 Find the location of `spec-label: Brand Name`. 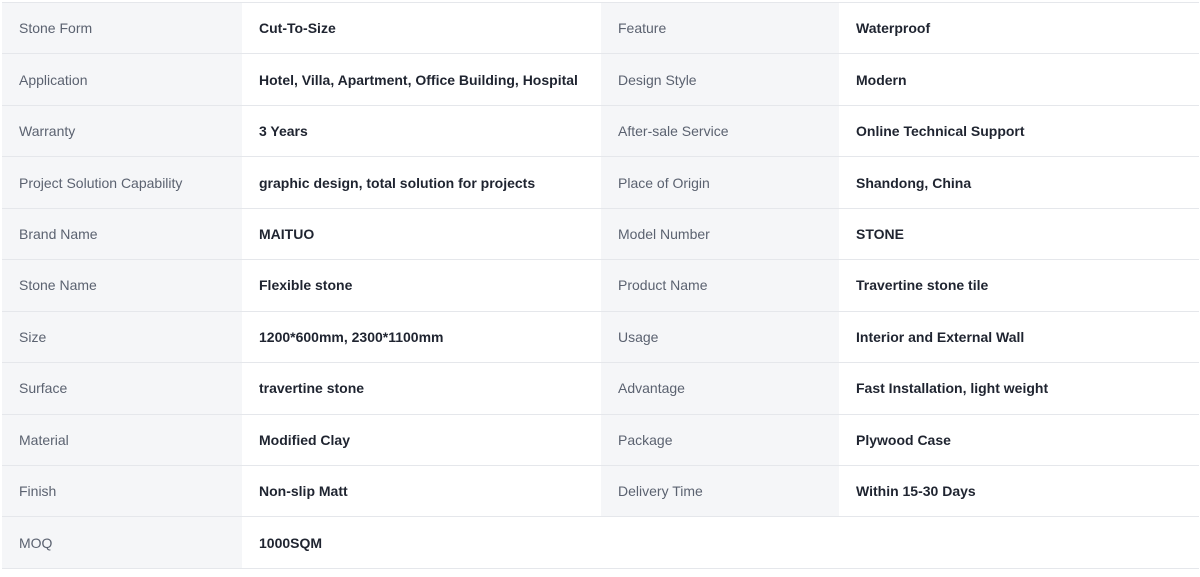

spec-label: Brand Name is located at coordinates (122, 234).